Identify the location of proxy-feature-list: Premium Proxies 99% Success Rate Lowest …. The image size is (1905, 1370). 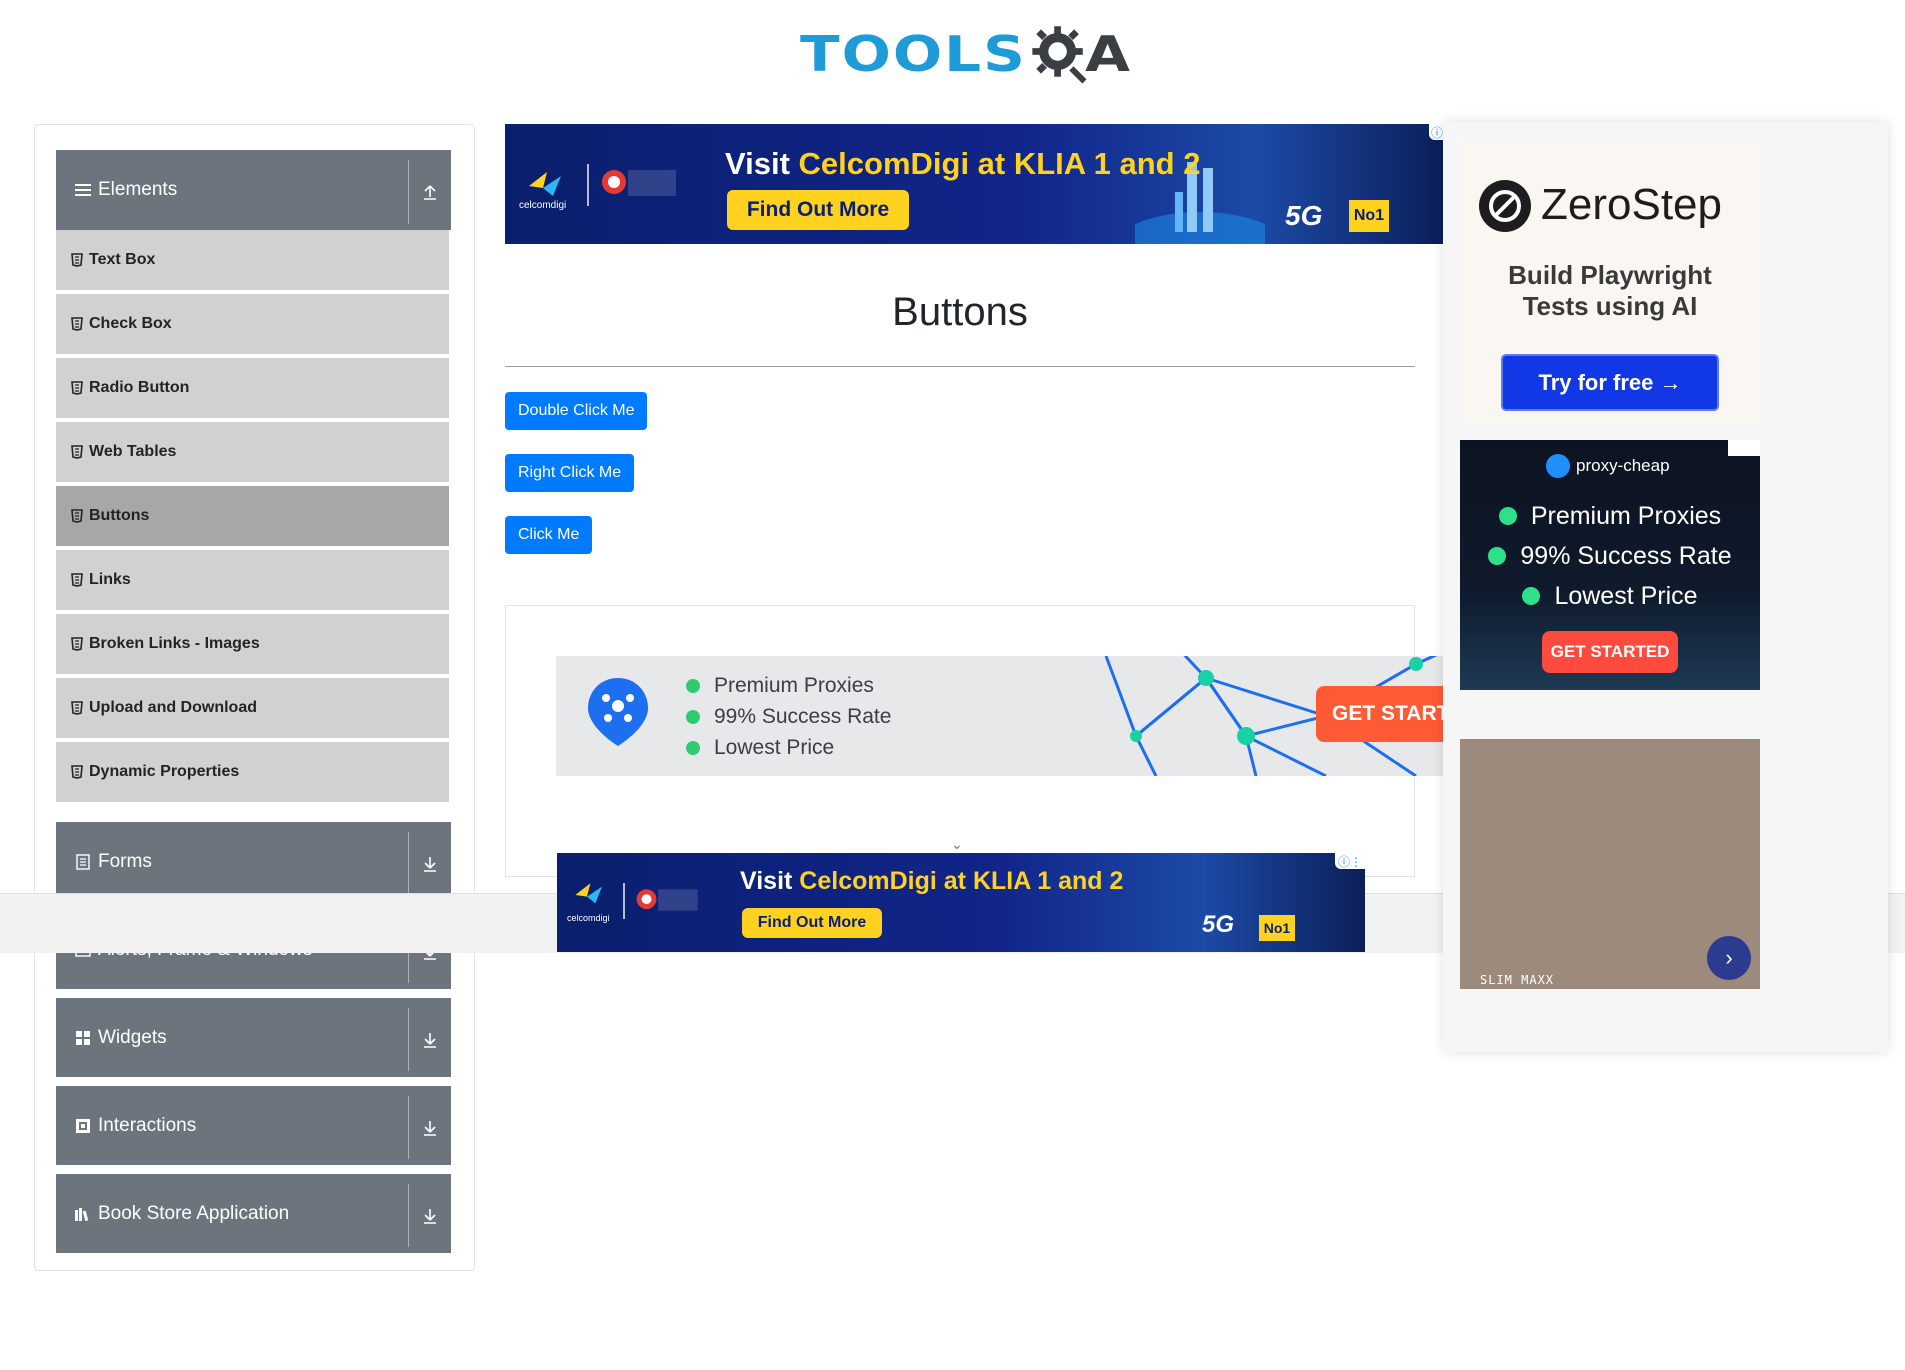
(788, 716).